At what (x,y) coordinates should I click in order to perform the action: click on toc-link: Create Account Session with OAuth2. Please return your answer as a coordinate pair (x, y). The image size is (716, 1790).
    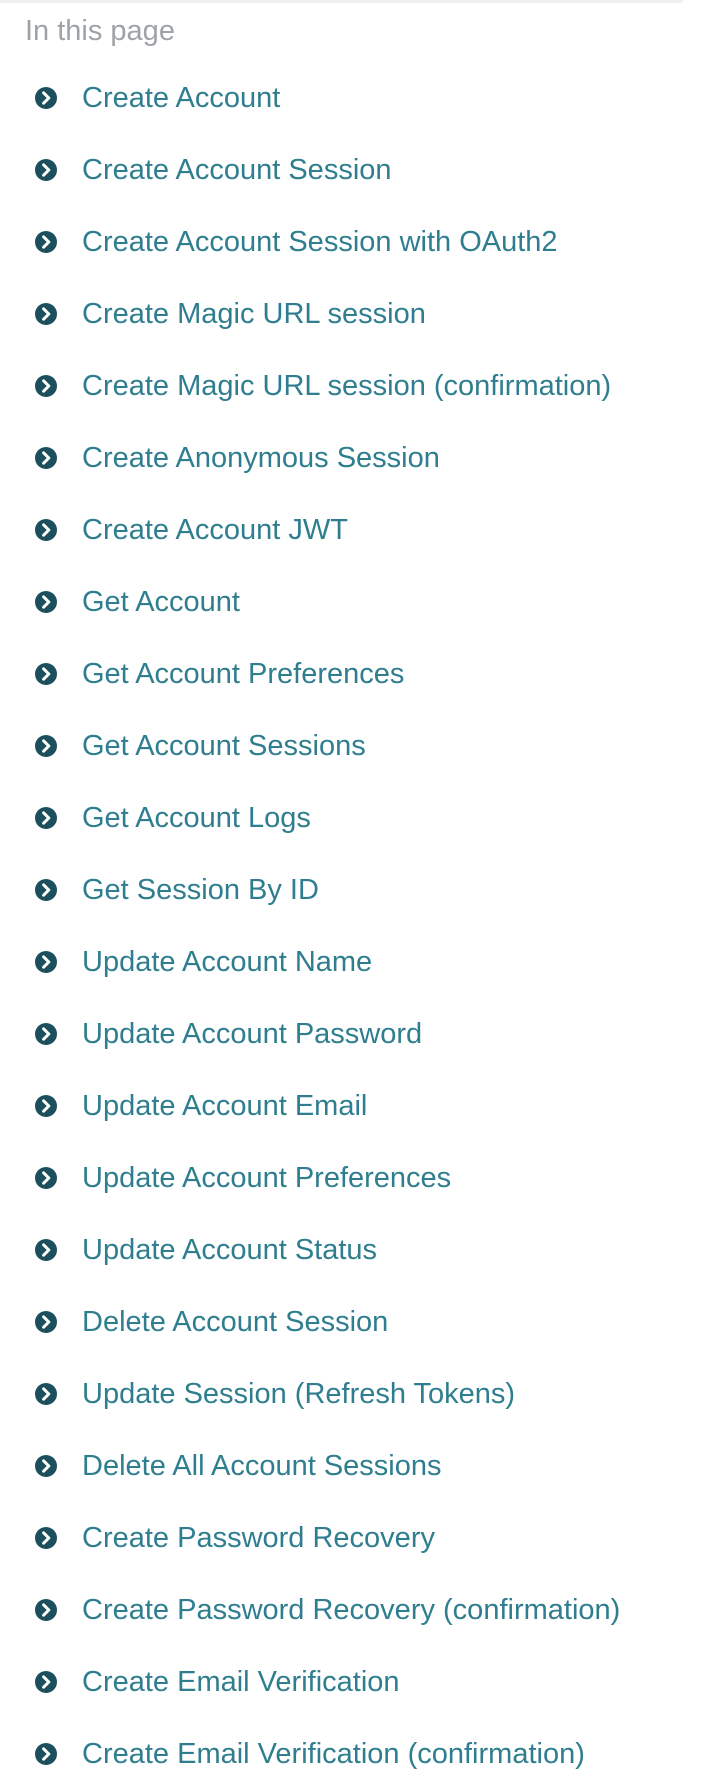
    Looking at the image, I should click on (320, 242).